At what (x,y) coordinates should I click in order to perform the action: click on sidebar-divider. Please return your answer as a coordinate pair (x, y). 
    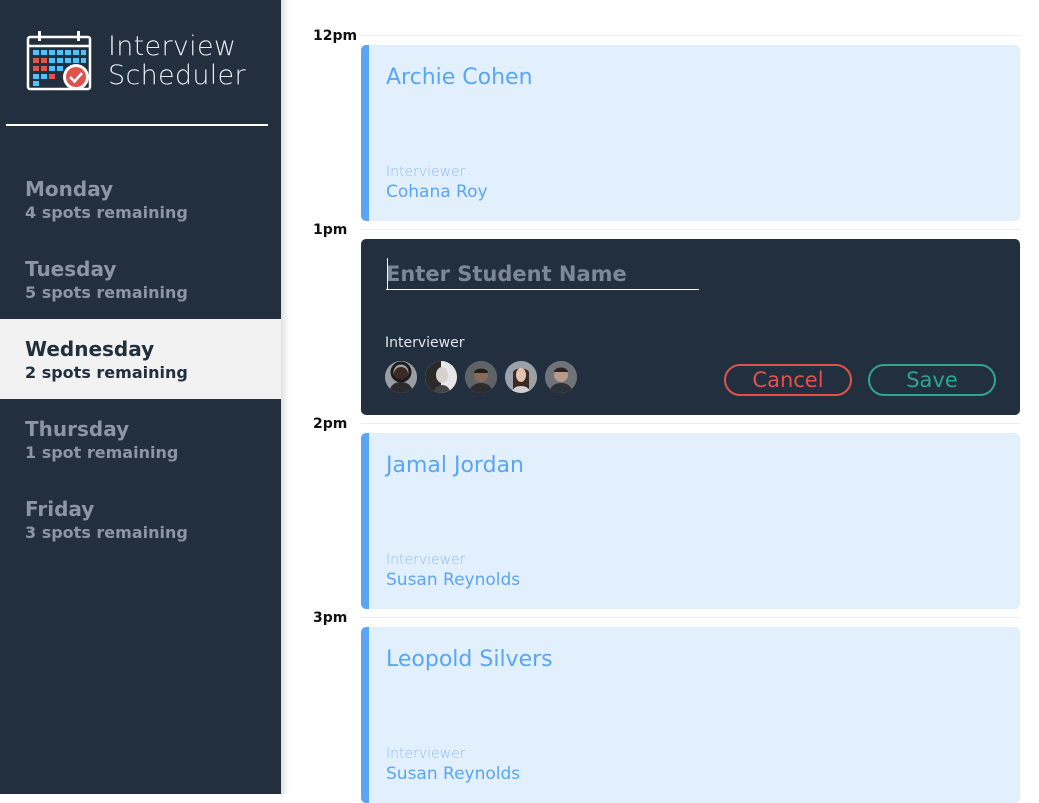
    Looking at the image, I should click on (137, 125).